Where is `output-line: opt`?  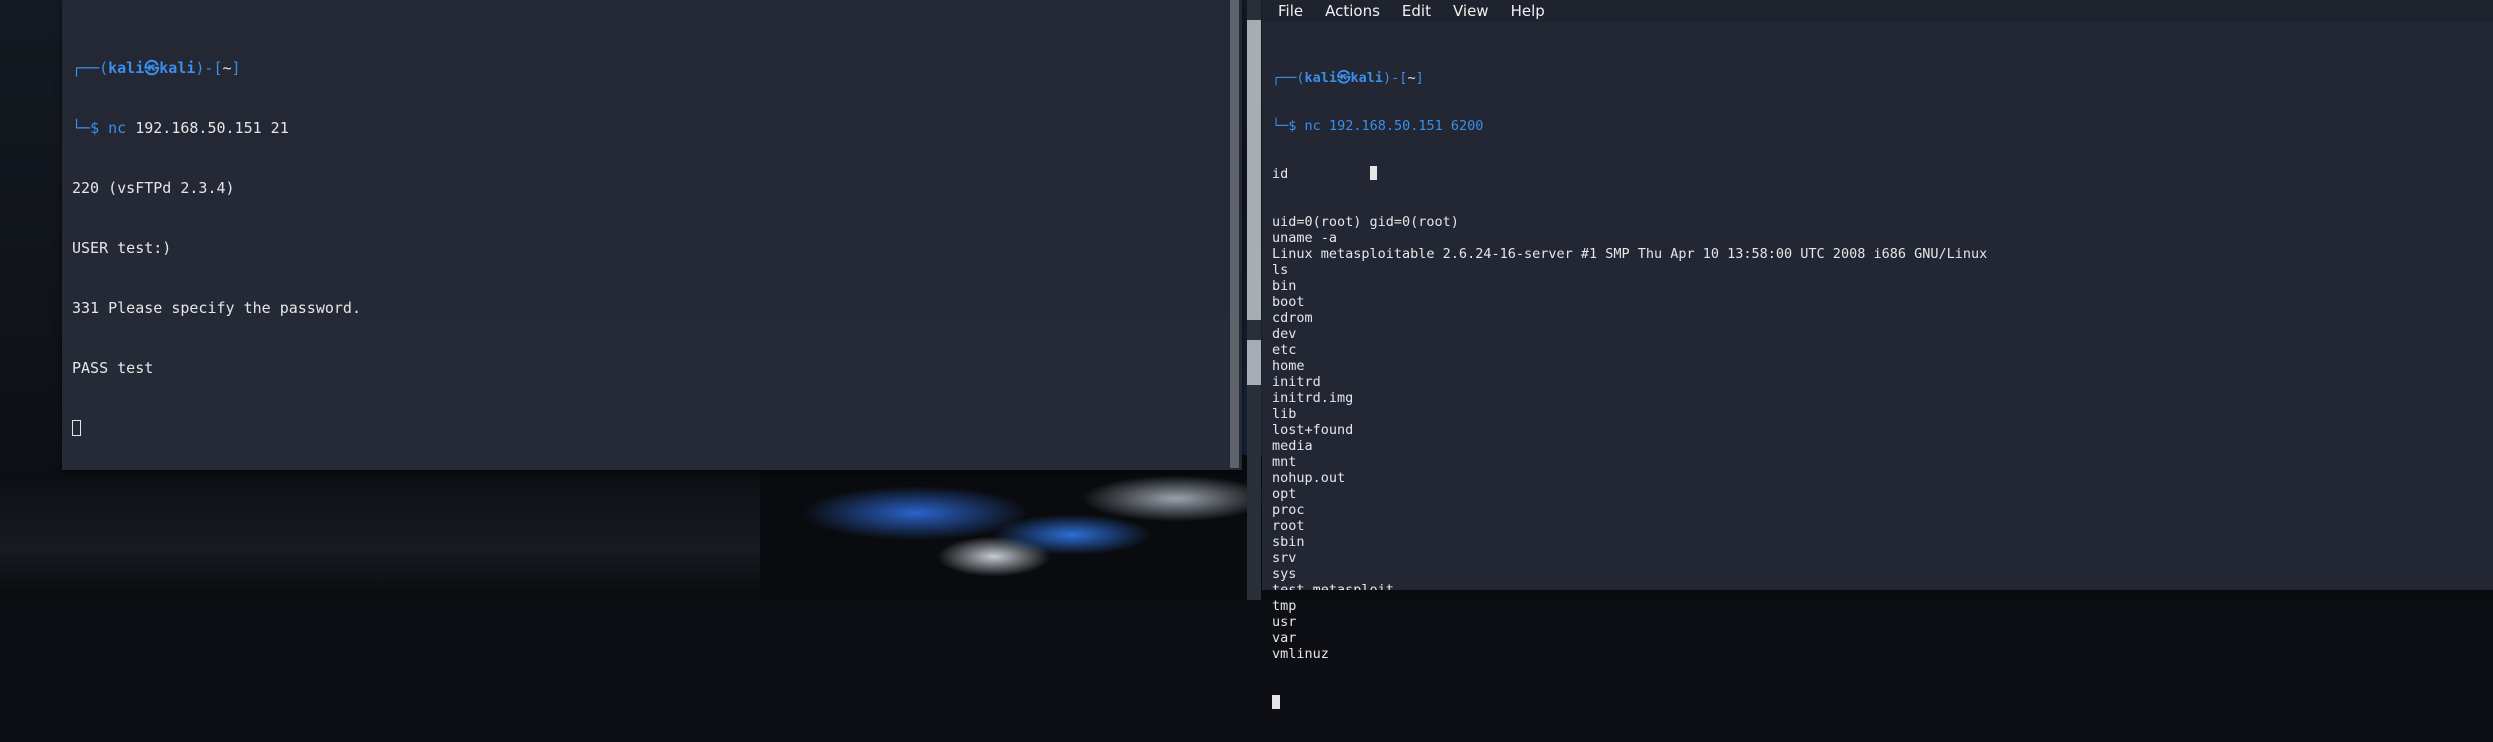 output-line: opt is located at coordinates (1284, 494).